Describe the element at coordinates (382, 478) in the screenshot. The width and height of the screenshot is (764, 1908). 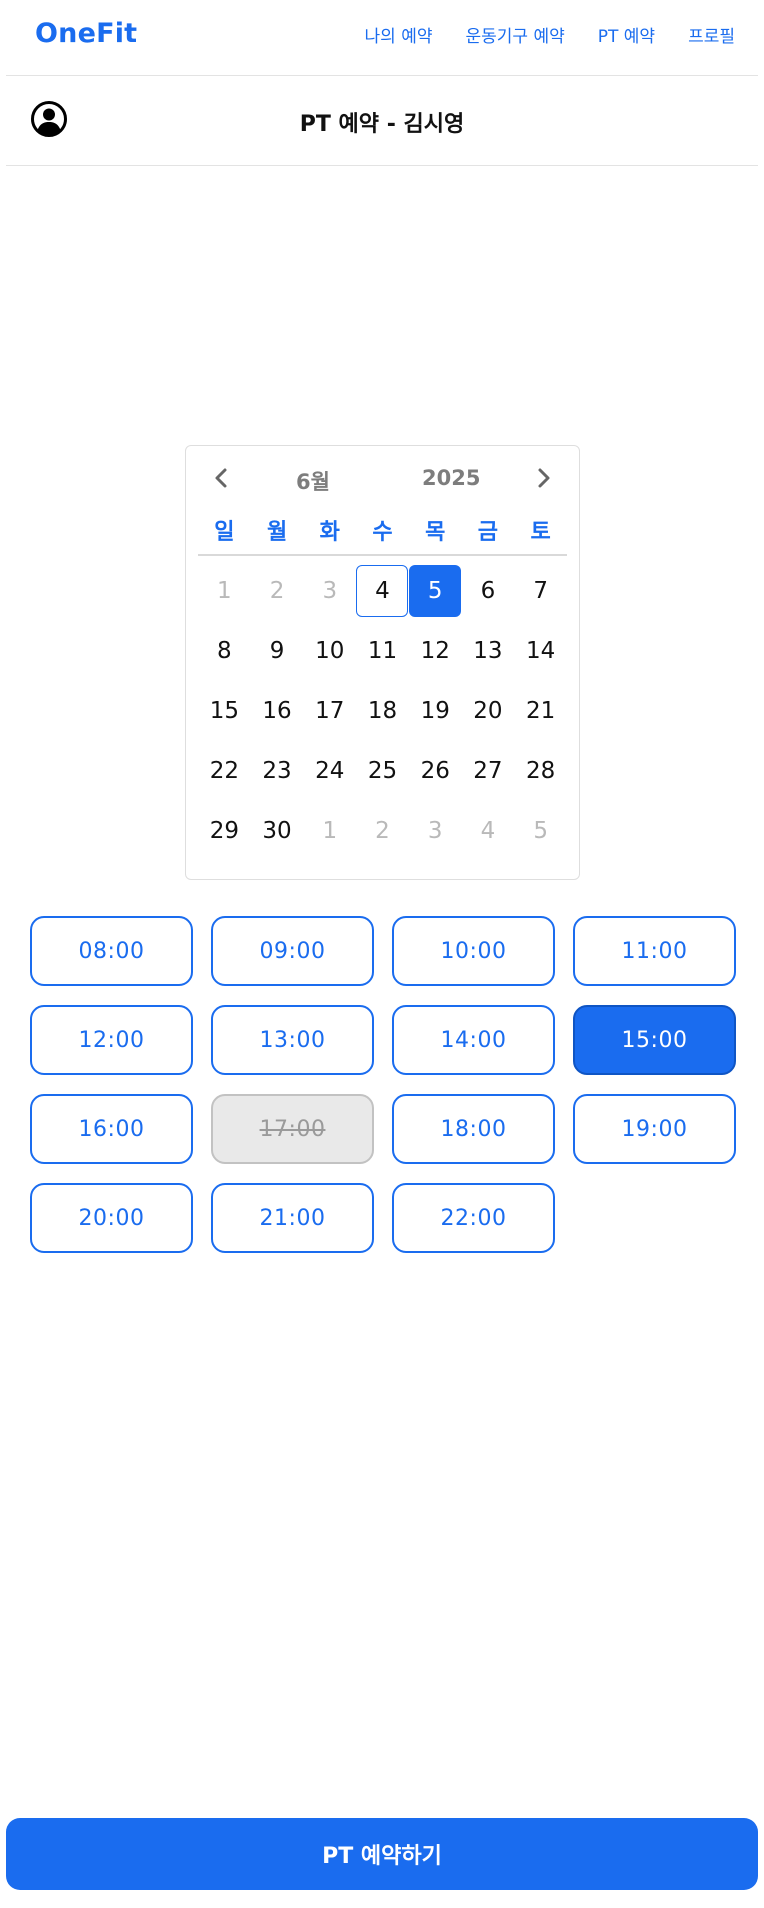
I see `calendar-header: 6월 2025` at that location.